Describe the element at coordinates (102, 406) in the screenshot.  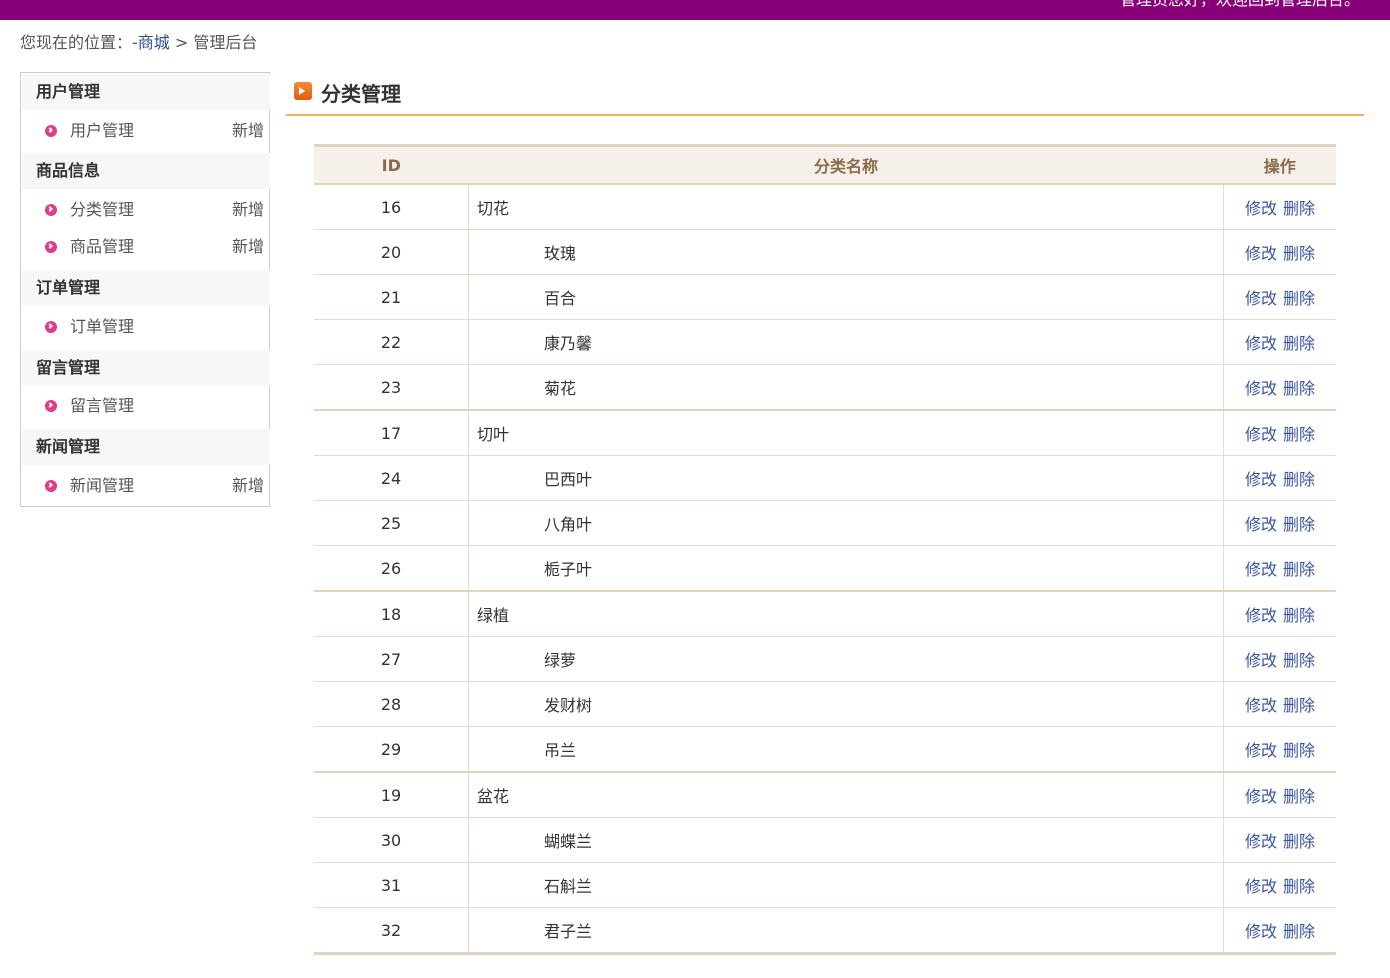
I see `sidebar-item-label: 留言管理` at that location.